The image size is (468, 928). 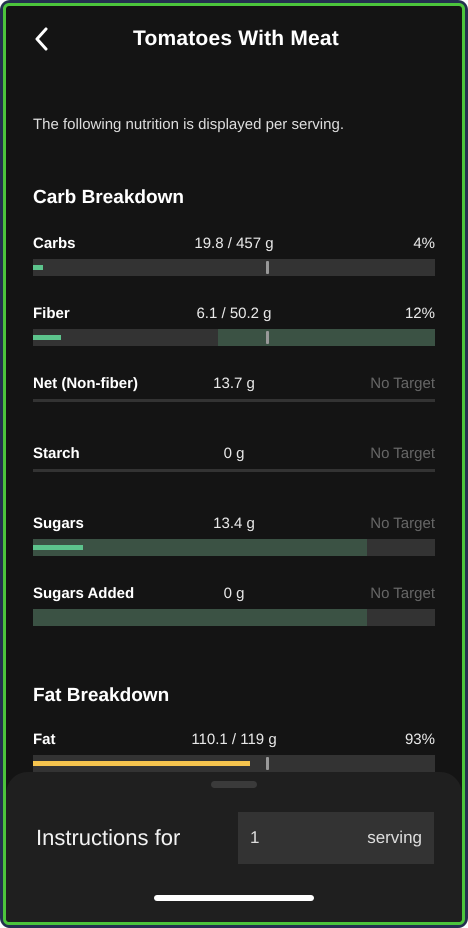 I want to click on section-heading: Carb Breakdown, so click(x=109, y=198).